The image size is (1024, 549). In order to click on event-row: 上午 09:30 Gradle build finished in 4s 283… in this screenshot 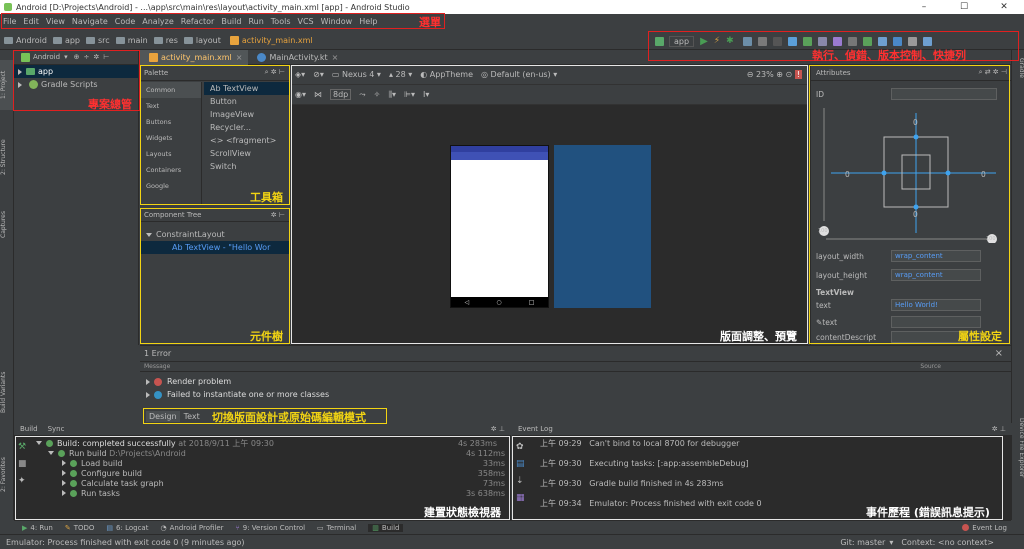, I will do `click(632, 483)`.